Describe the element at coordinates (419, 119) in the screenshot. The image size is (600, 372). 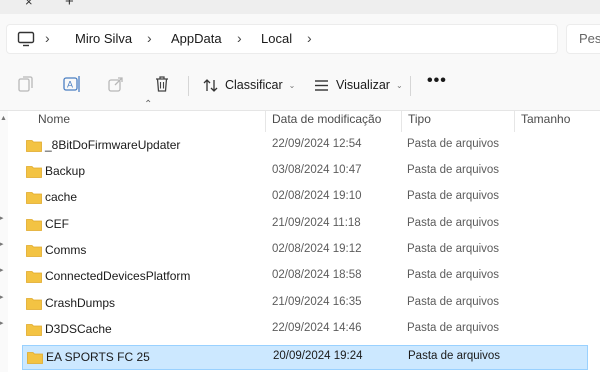
I see `column-type: Tipo` at that location.